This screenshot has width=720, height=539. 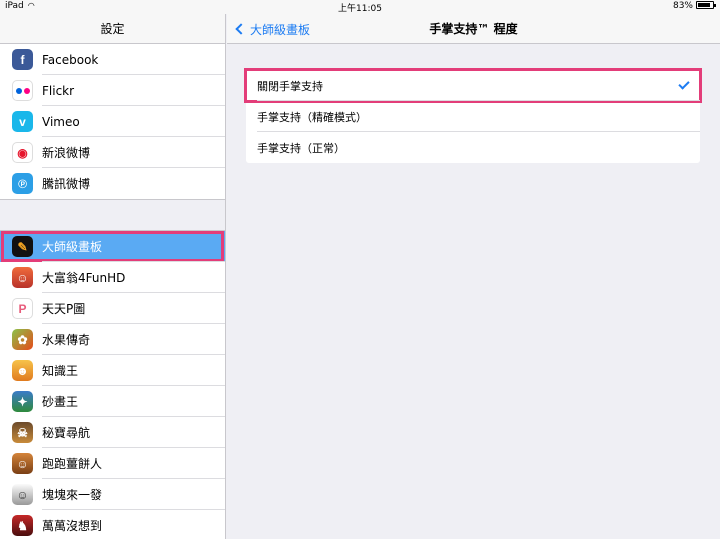 What do you see at coordinates (22, 339) in the screenshot?
I see `fruit-game-app-icon: ✿` at bounding box center [22, 339].